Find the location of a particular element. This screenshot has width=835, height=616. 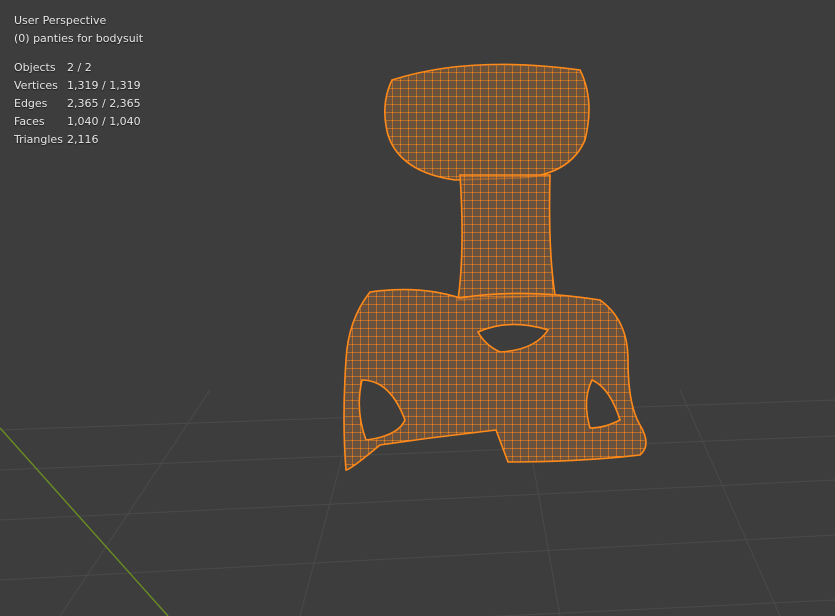

stat-label: Objects is located at coordinates (35, 67).